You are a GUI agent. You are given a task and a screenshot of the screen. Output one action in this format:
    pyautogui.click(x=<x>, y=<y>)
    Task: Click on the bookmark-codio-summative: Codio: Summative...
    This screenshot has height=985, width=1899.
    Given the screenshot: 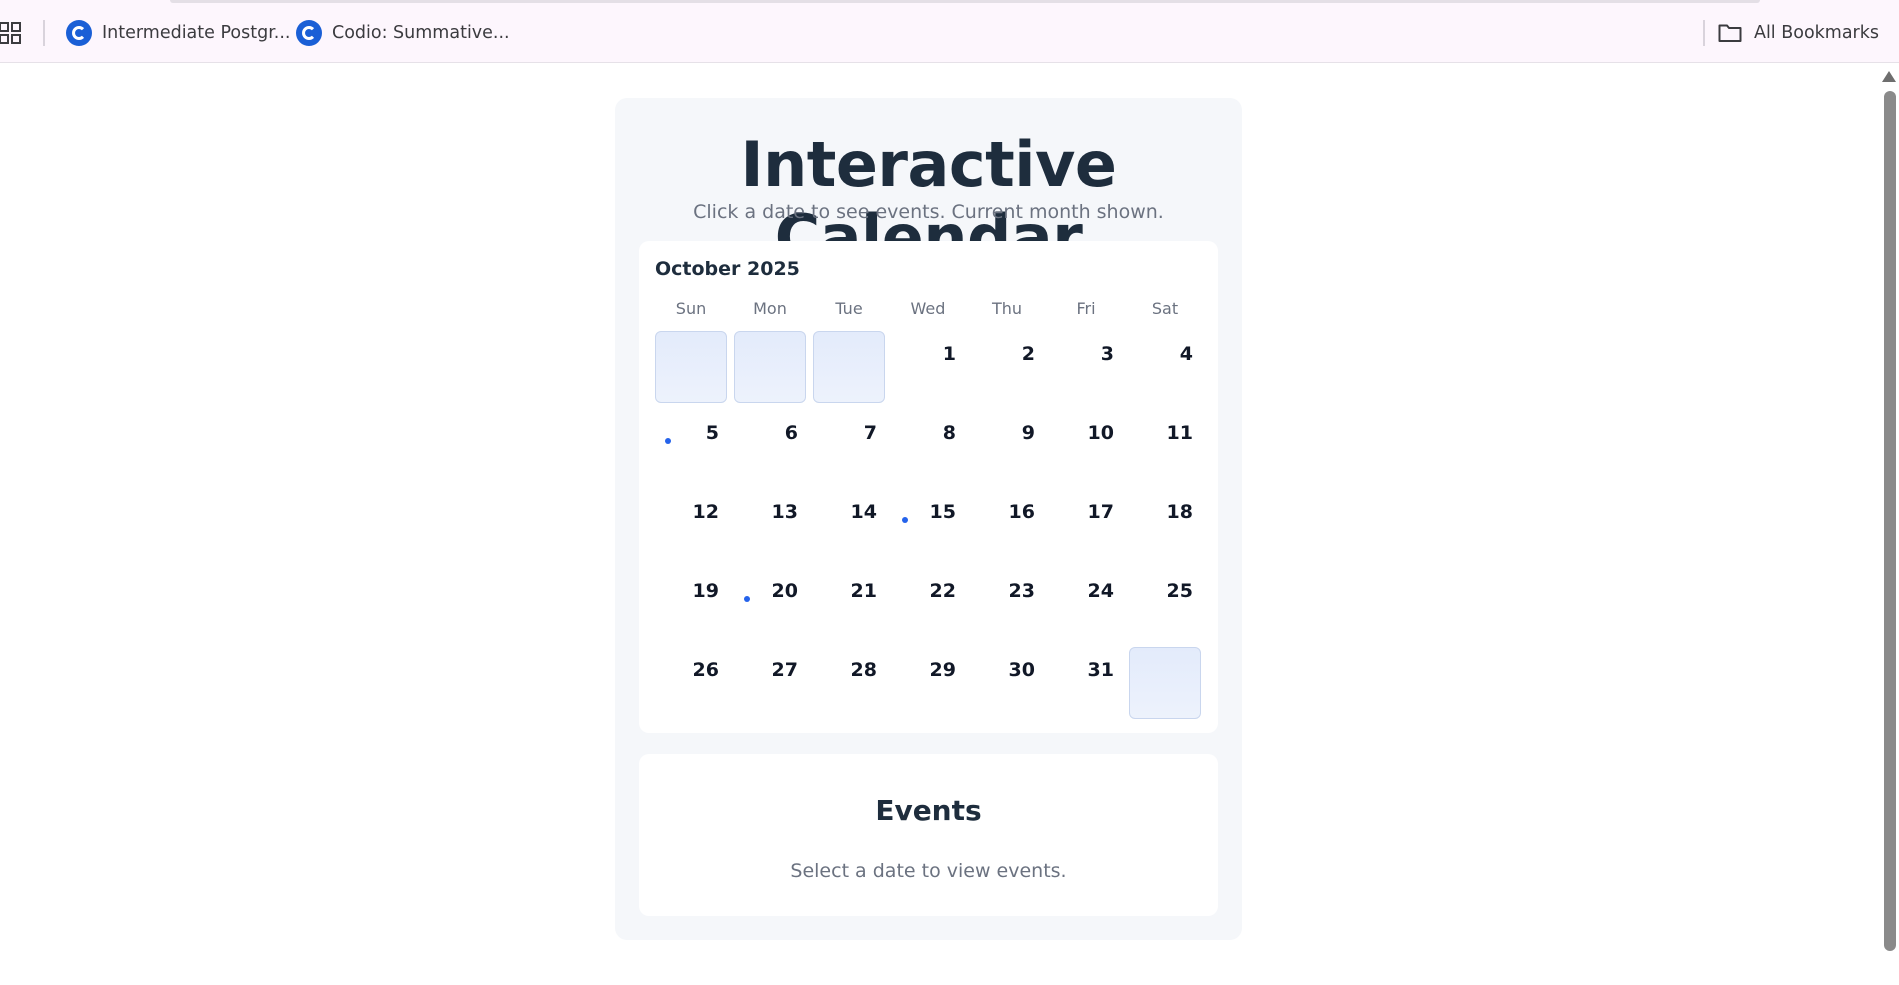 What is the action you would take?
    pyautogui.click(x=403, y=33)
    